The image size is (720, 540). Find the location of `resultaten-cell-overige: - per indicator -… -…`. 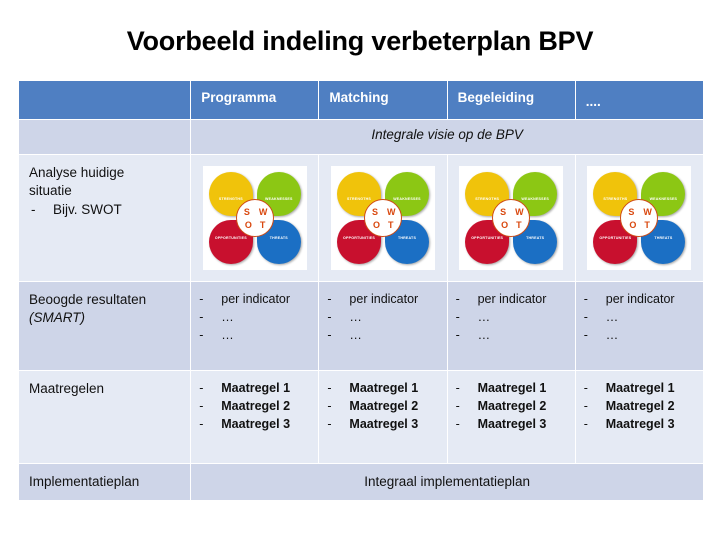

resultaten-cell-overige: - per indicator -… -… is located at coordinates (639, 326).